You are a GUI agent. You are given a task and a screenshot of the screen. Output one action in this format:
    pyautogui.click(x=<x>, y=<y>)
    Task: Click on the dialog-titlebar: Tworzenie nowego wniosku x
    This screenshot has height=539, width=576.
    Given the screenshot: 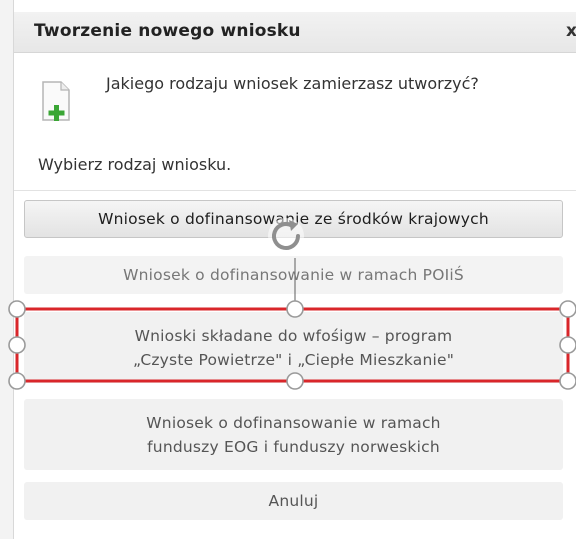 What is the action you would take?
    pyautogui.click(x=295, y=32)
    